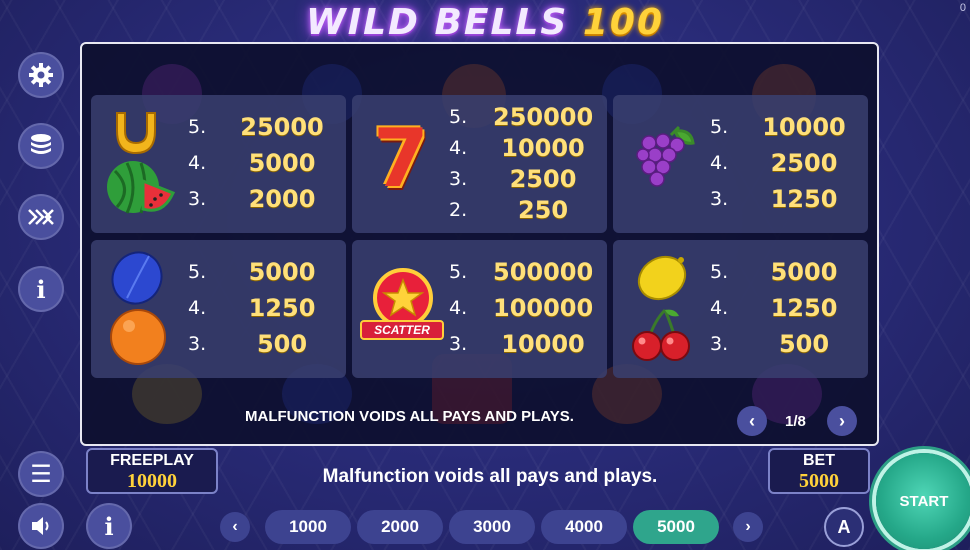 The width and height of the screenshot is (970, 550). What do you see at coordinates (543, 272) in the screenshot?
I see `payout-value: 500000` at bounding box center [543, 272].